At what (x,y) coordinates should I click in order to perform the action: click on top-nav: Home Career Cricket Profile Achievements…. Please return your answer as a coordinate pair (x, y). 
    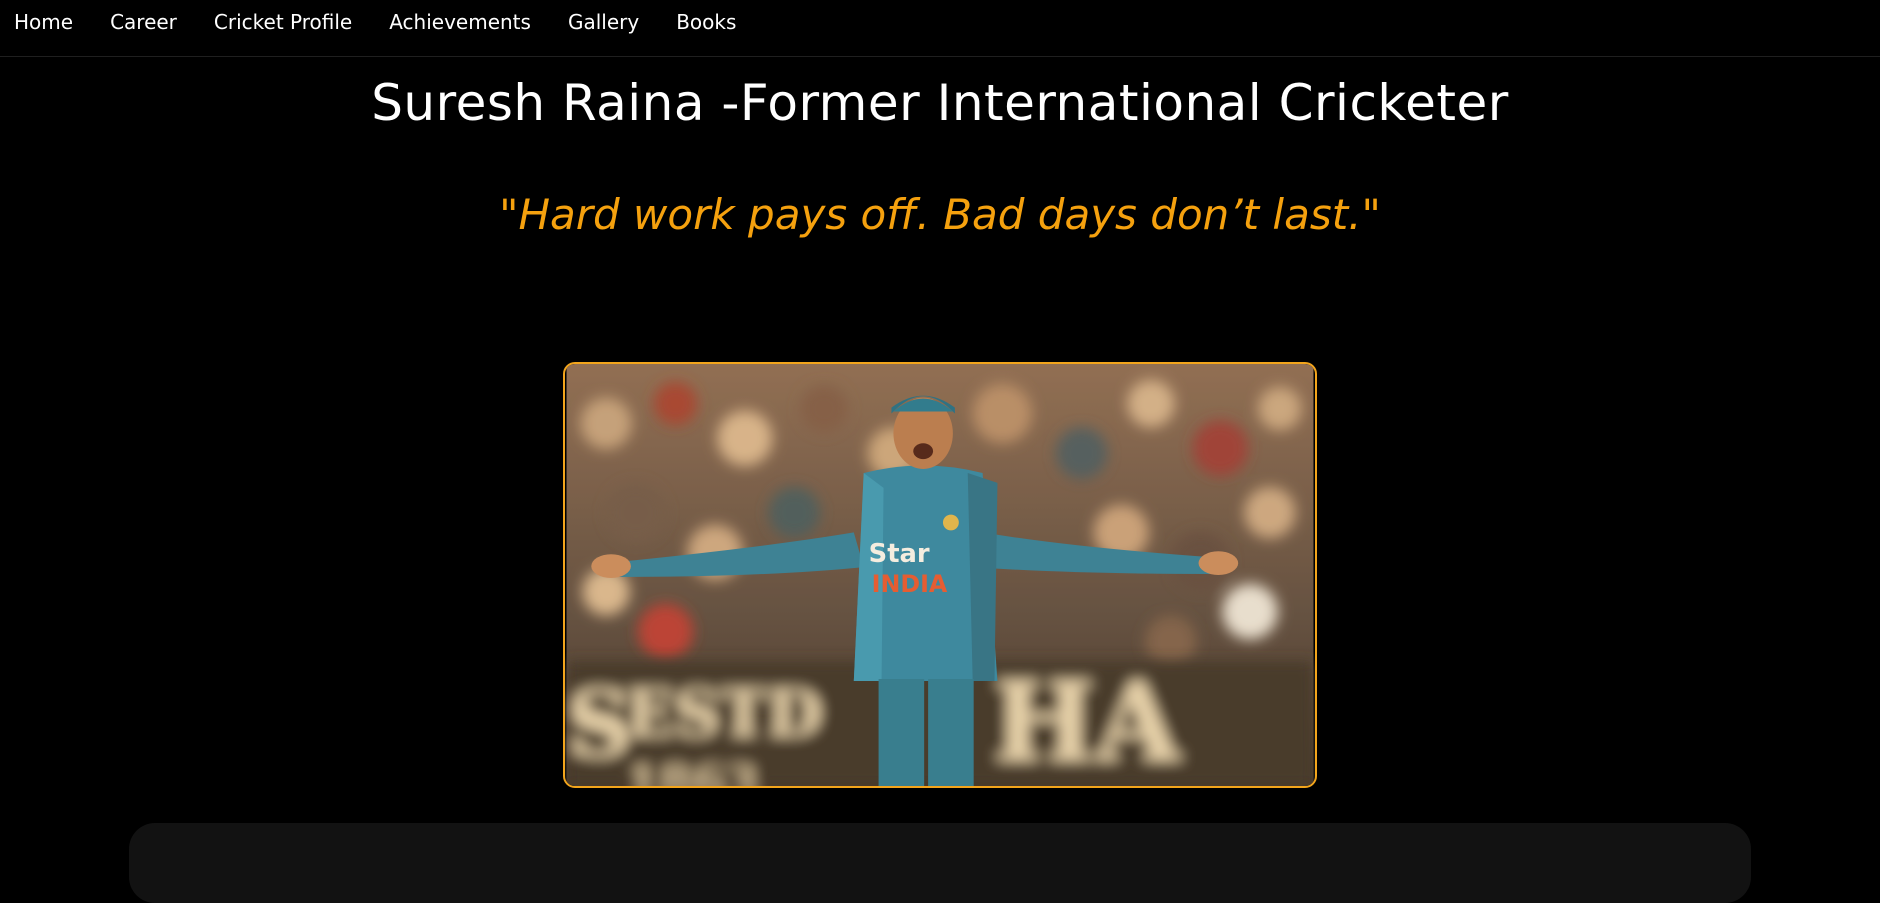
    Looking at the image, I should click on (940, 28).